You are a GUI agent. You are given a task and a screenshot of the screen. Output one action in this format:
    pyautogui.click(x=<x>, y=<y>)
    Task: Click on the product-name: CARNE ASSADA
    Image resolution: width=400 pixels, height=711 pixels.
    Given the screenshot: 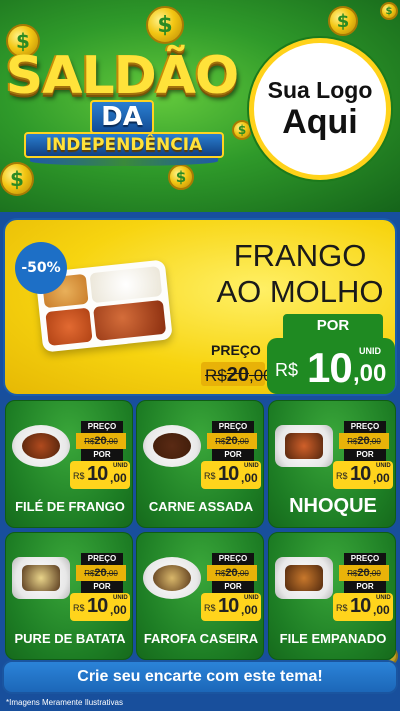 What is the action you would take?
    pyautogui.click(x=201, y=506)
    